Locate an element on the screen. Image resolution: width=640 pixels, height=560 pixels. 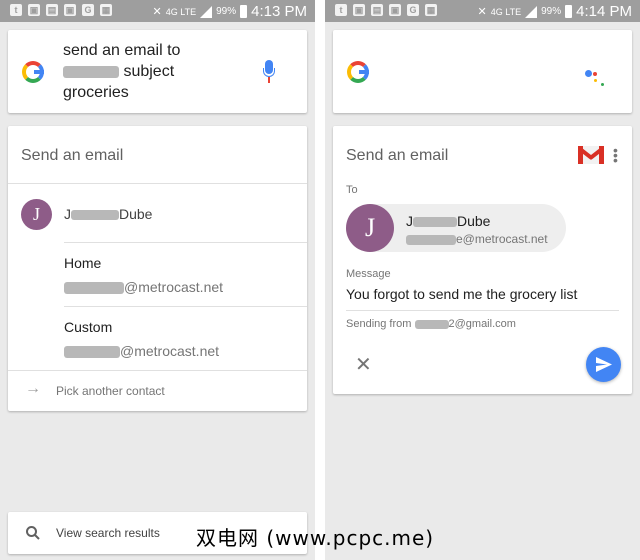
message-label: Message is located at coordinates (368, 274).